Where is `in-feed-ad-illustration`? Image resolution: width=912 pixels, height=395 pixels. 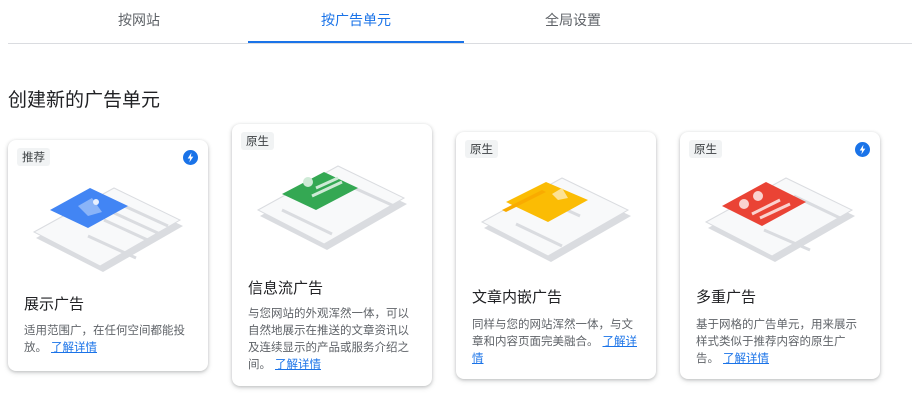
in-feed-ad-illustration is located at coordinates (331, 207).